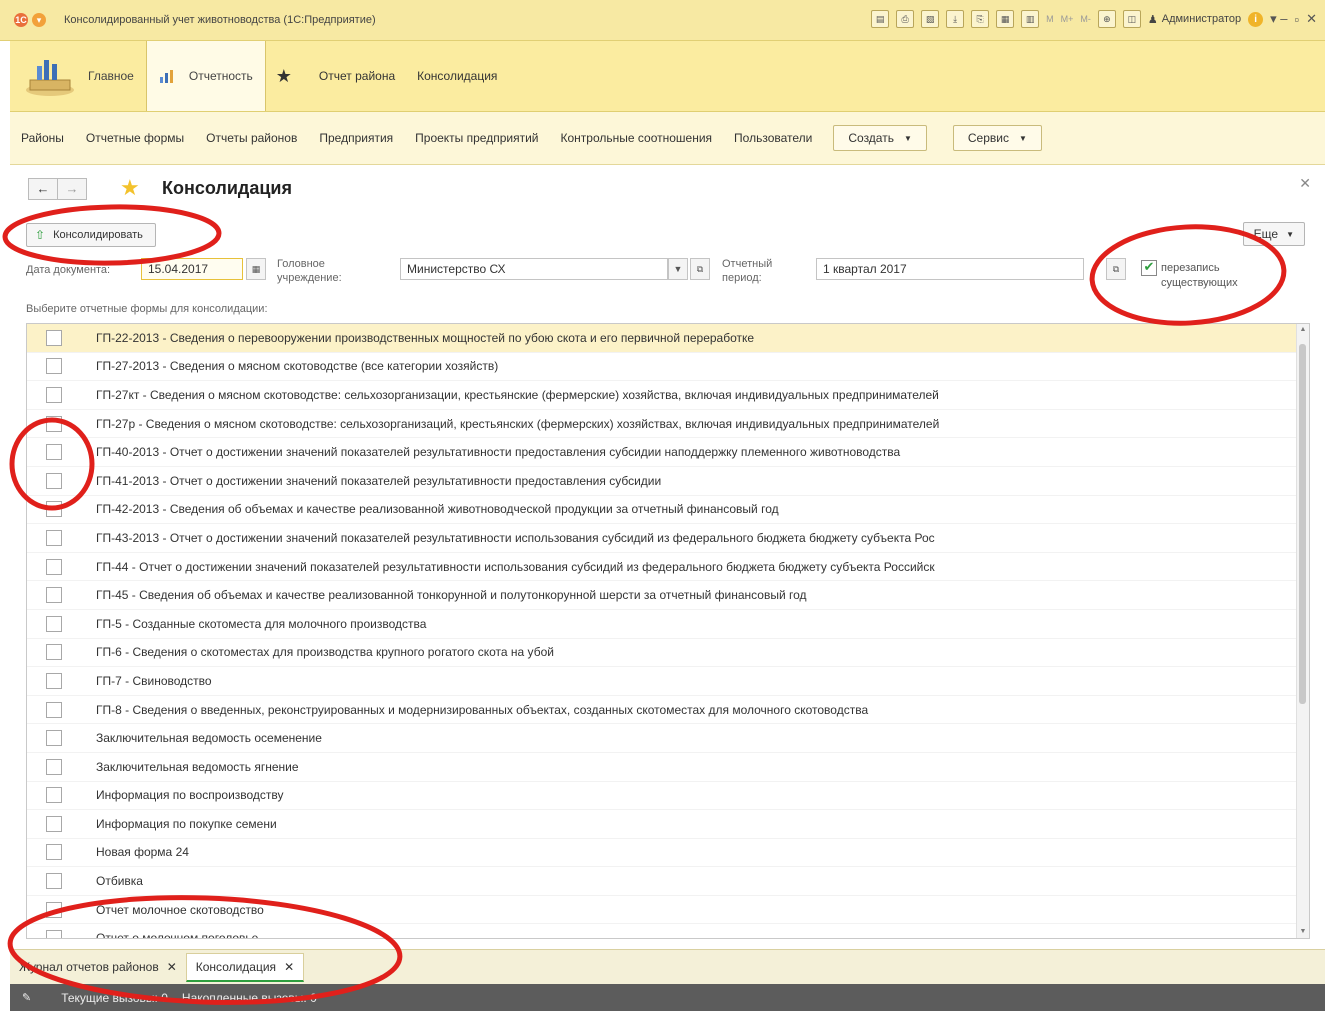  I want to click on minimize-icon: ▾ –, so click(1278, 19).